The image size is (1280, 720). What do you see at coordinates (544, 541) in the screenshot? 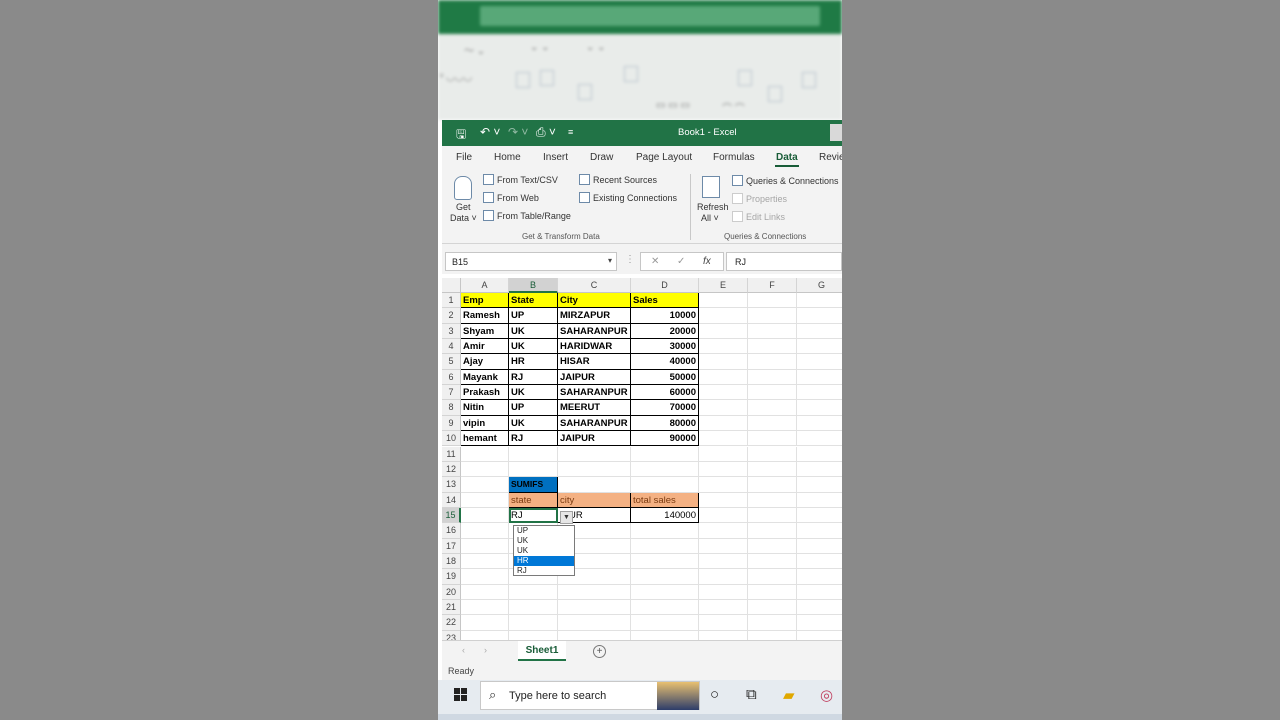
I see `dropdown-option: UK` at bounding box center [544, 541].